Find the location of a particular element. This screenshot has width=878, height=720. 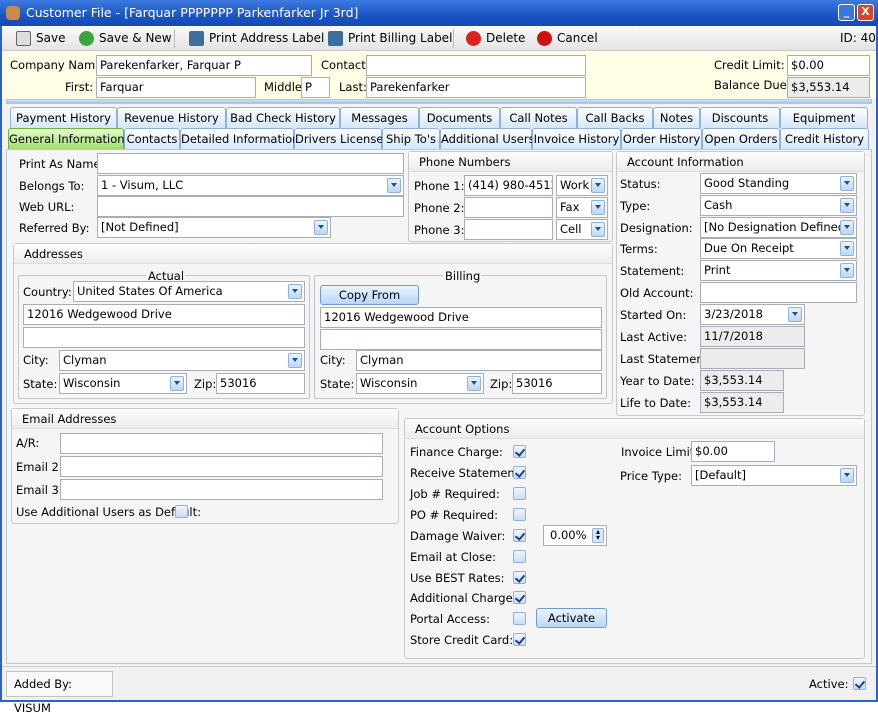

designation-select: [No Designation Defined] is located at coordinates (778, 227).